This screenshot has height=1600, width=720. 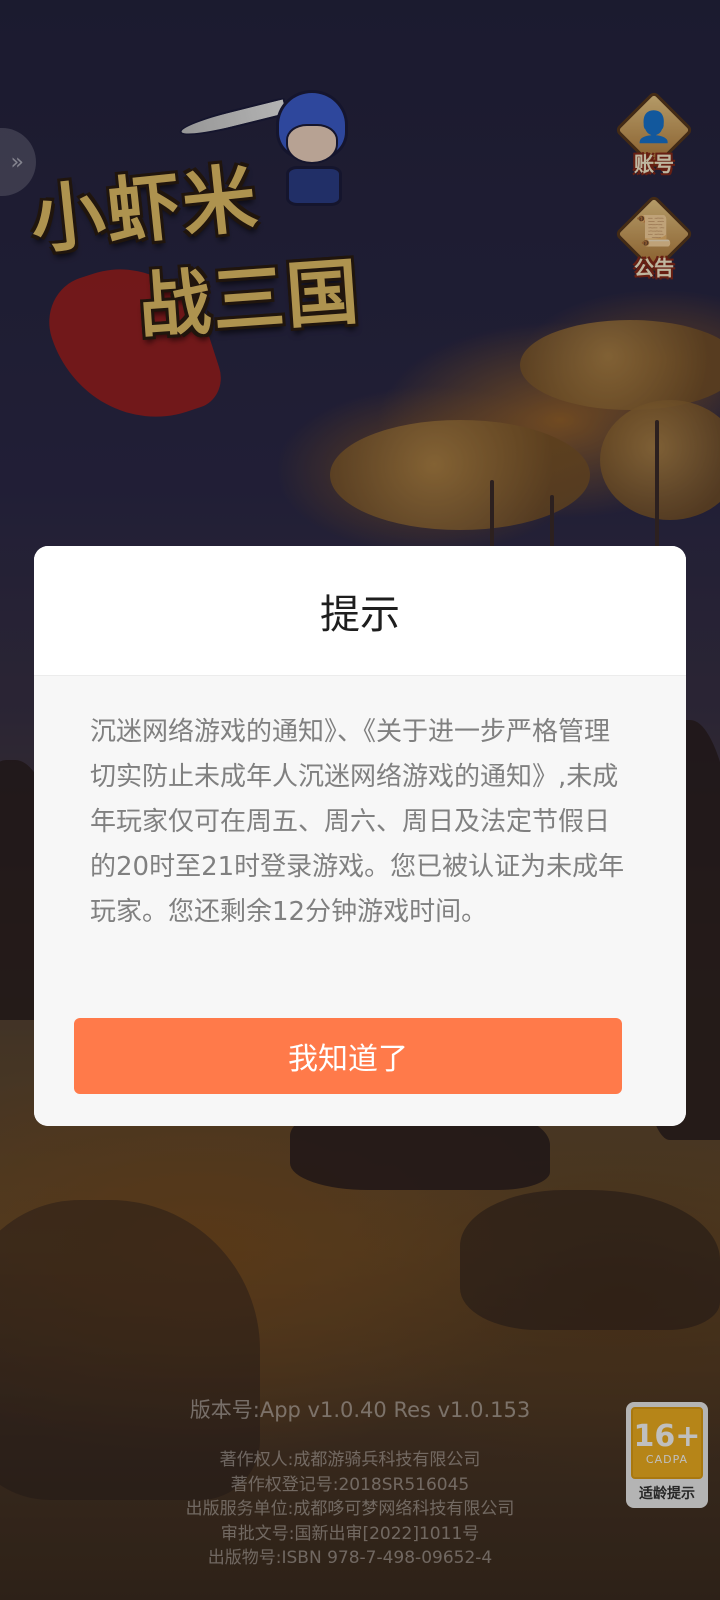 I want to click on dialog-title: 提示, so click(x=360, y=614).